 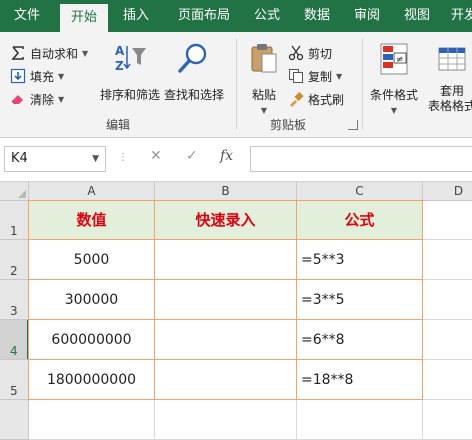 What do you see at coordinates (449, 106) in the screenshot?
I see `table-format-label-2: 表格格式` at bounding box center [449, 106].